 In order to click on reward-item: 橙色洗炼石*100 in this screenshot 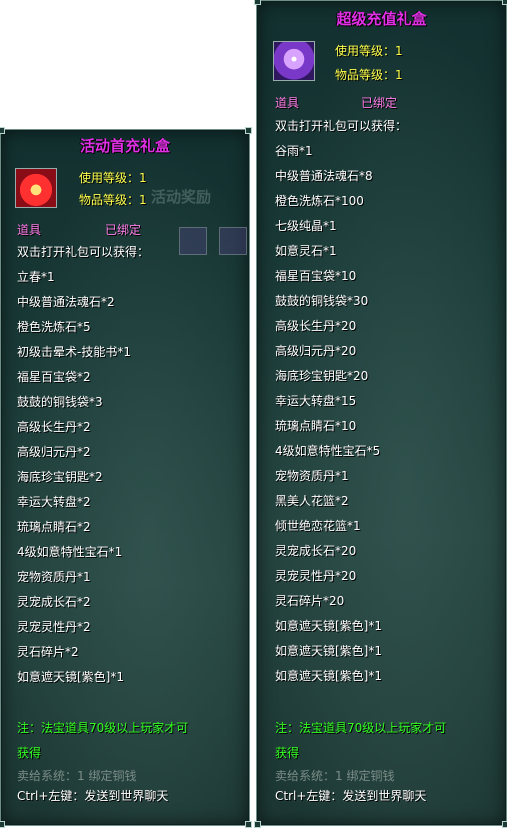, I will do `click(319, 201)`.